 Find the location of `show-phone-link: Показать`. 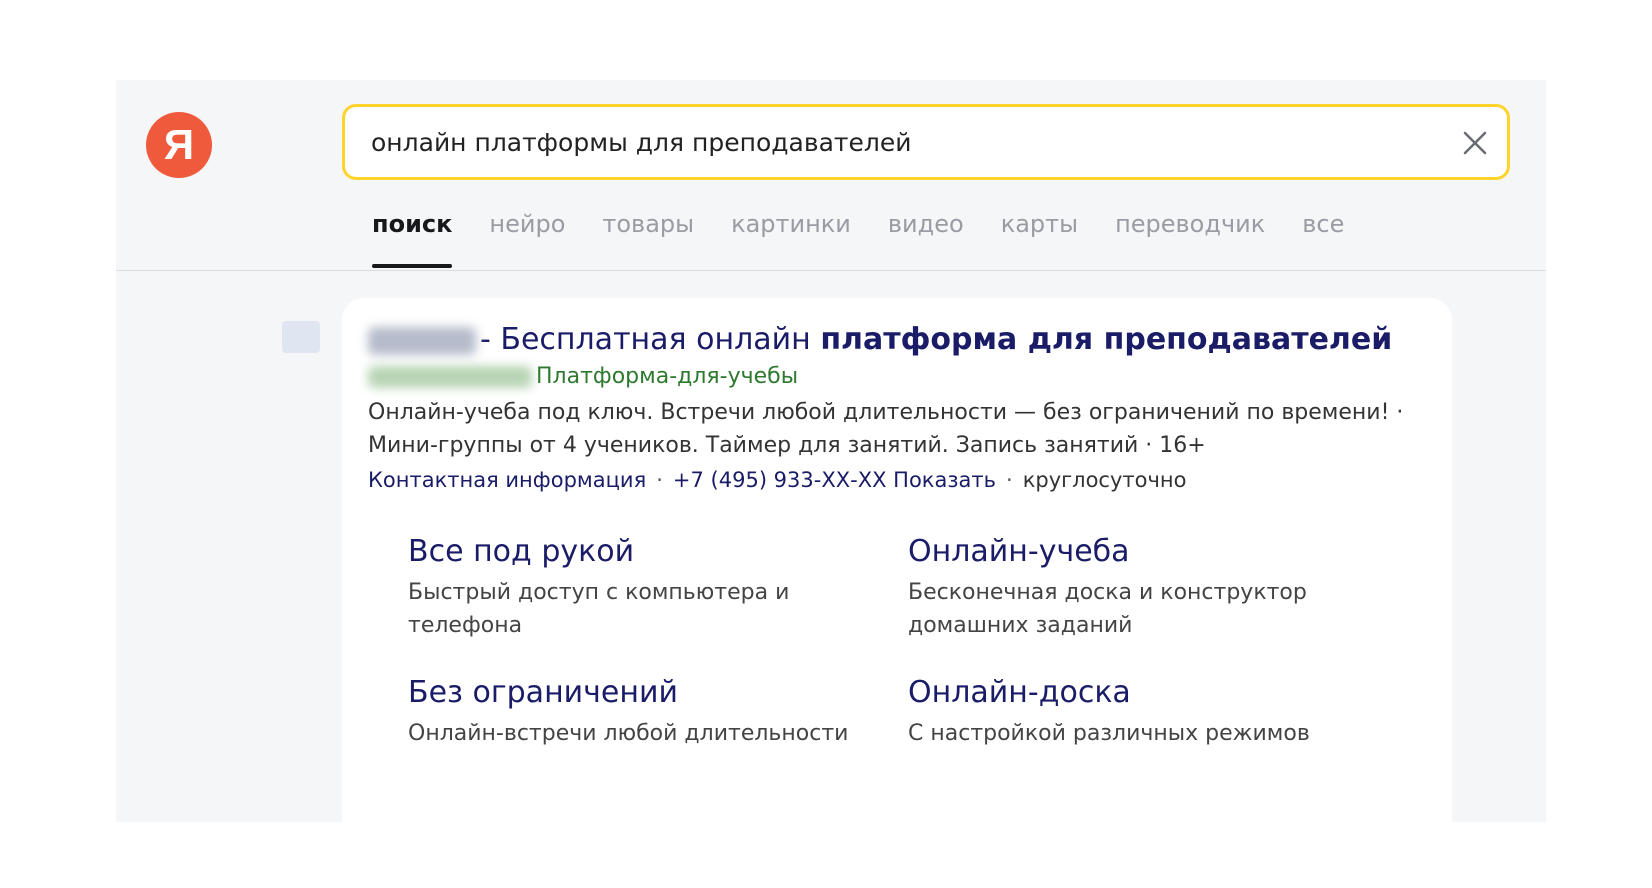

show-phone-link: Показать is located at coordinates (944, 480).